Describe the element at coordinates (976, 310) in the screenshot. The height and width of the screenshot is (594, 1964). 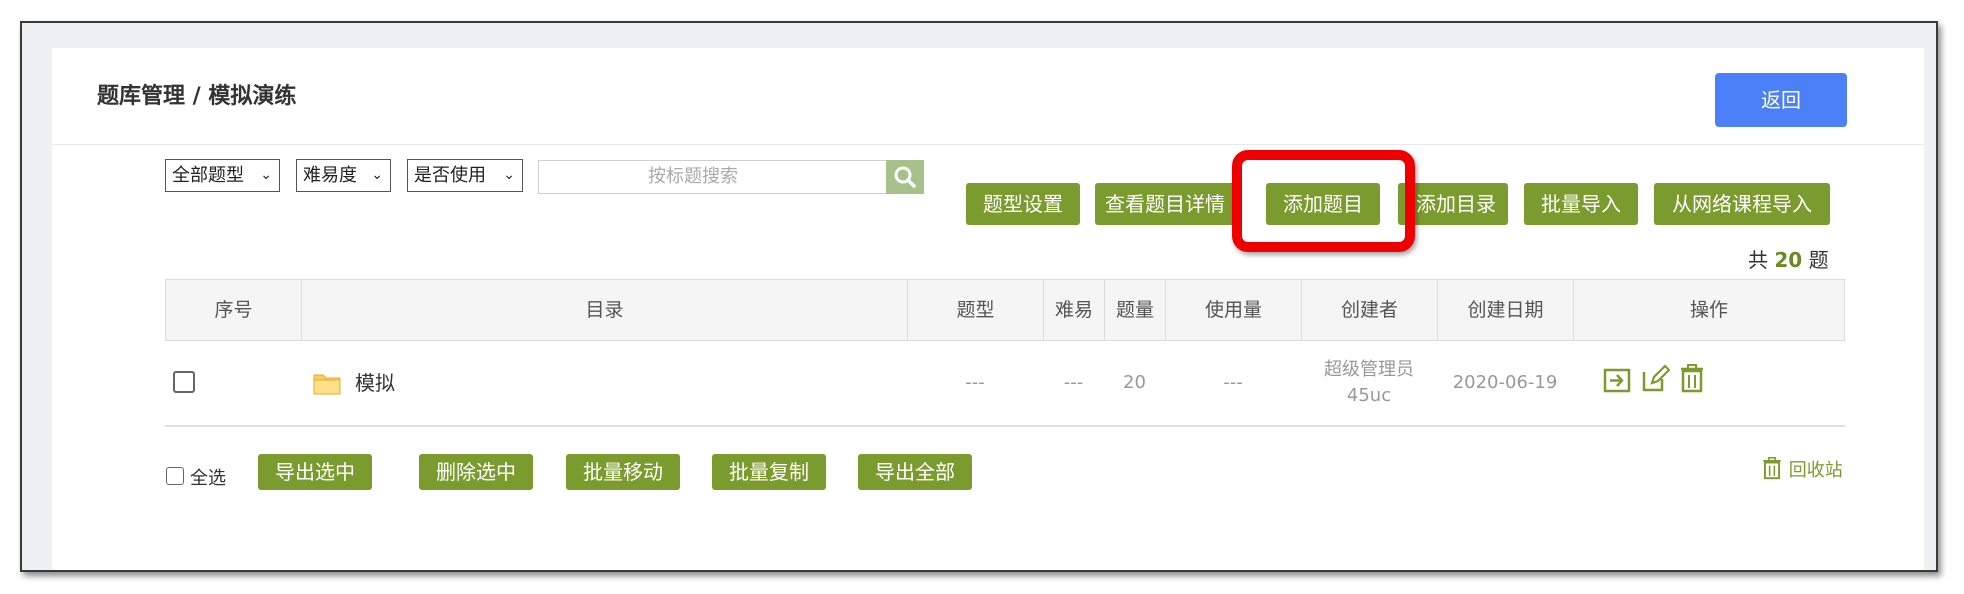
I see `column-header: 题型` at that location.